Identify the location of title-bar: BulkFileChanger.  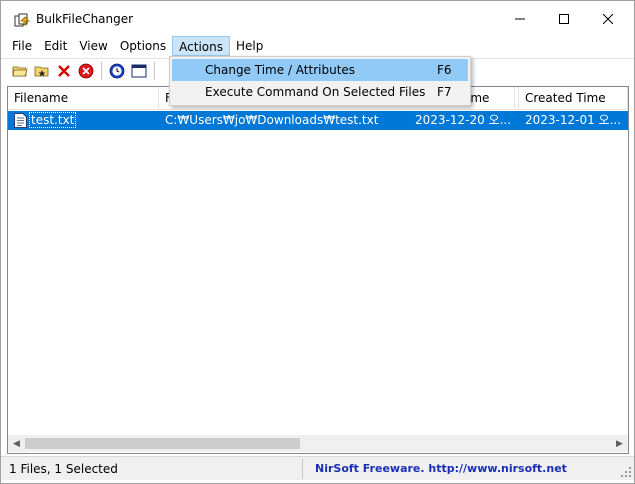
(317, 19).